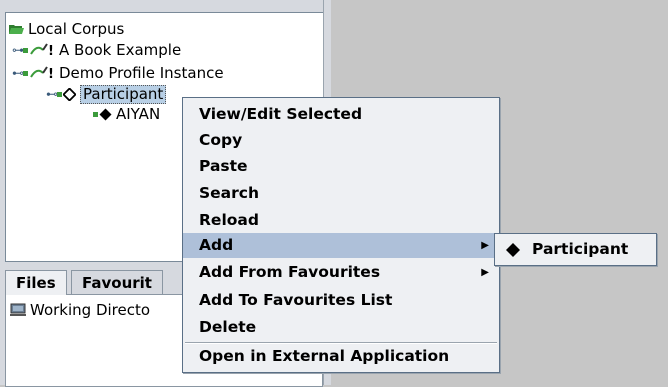 The width and height of the screenshot is (668, 387). Describe the element at coordinates (341, 300) in the screenshot. I see `menu-item-add-to-favourites: Add To Favourites List` at that location.